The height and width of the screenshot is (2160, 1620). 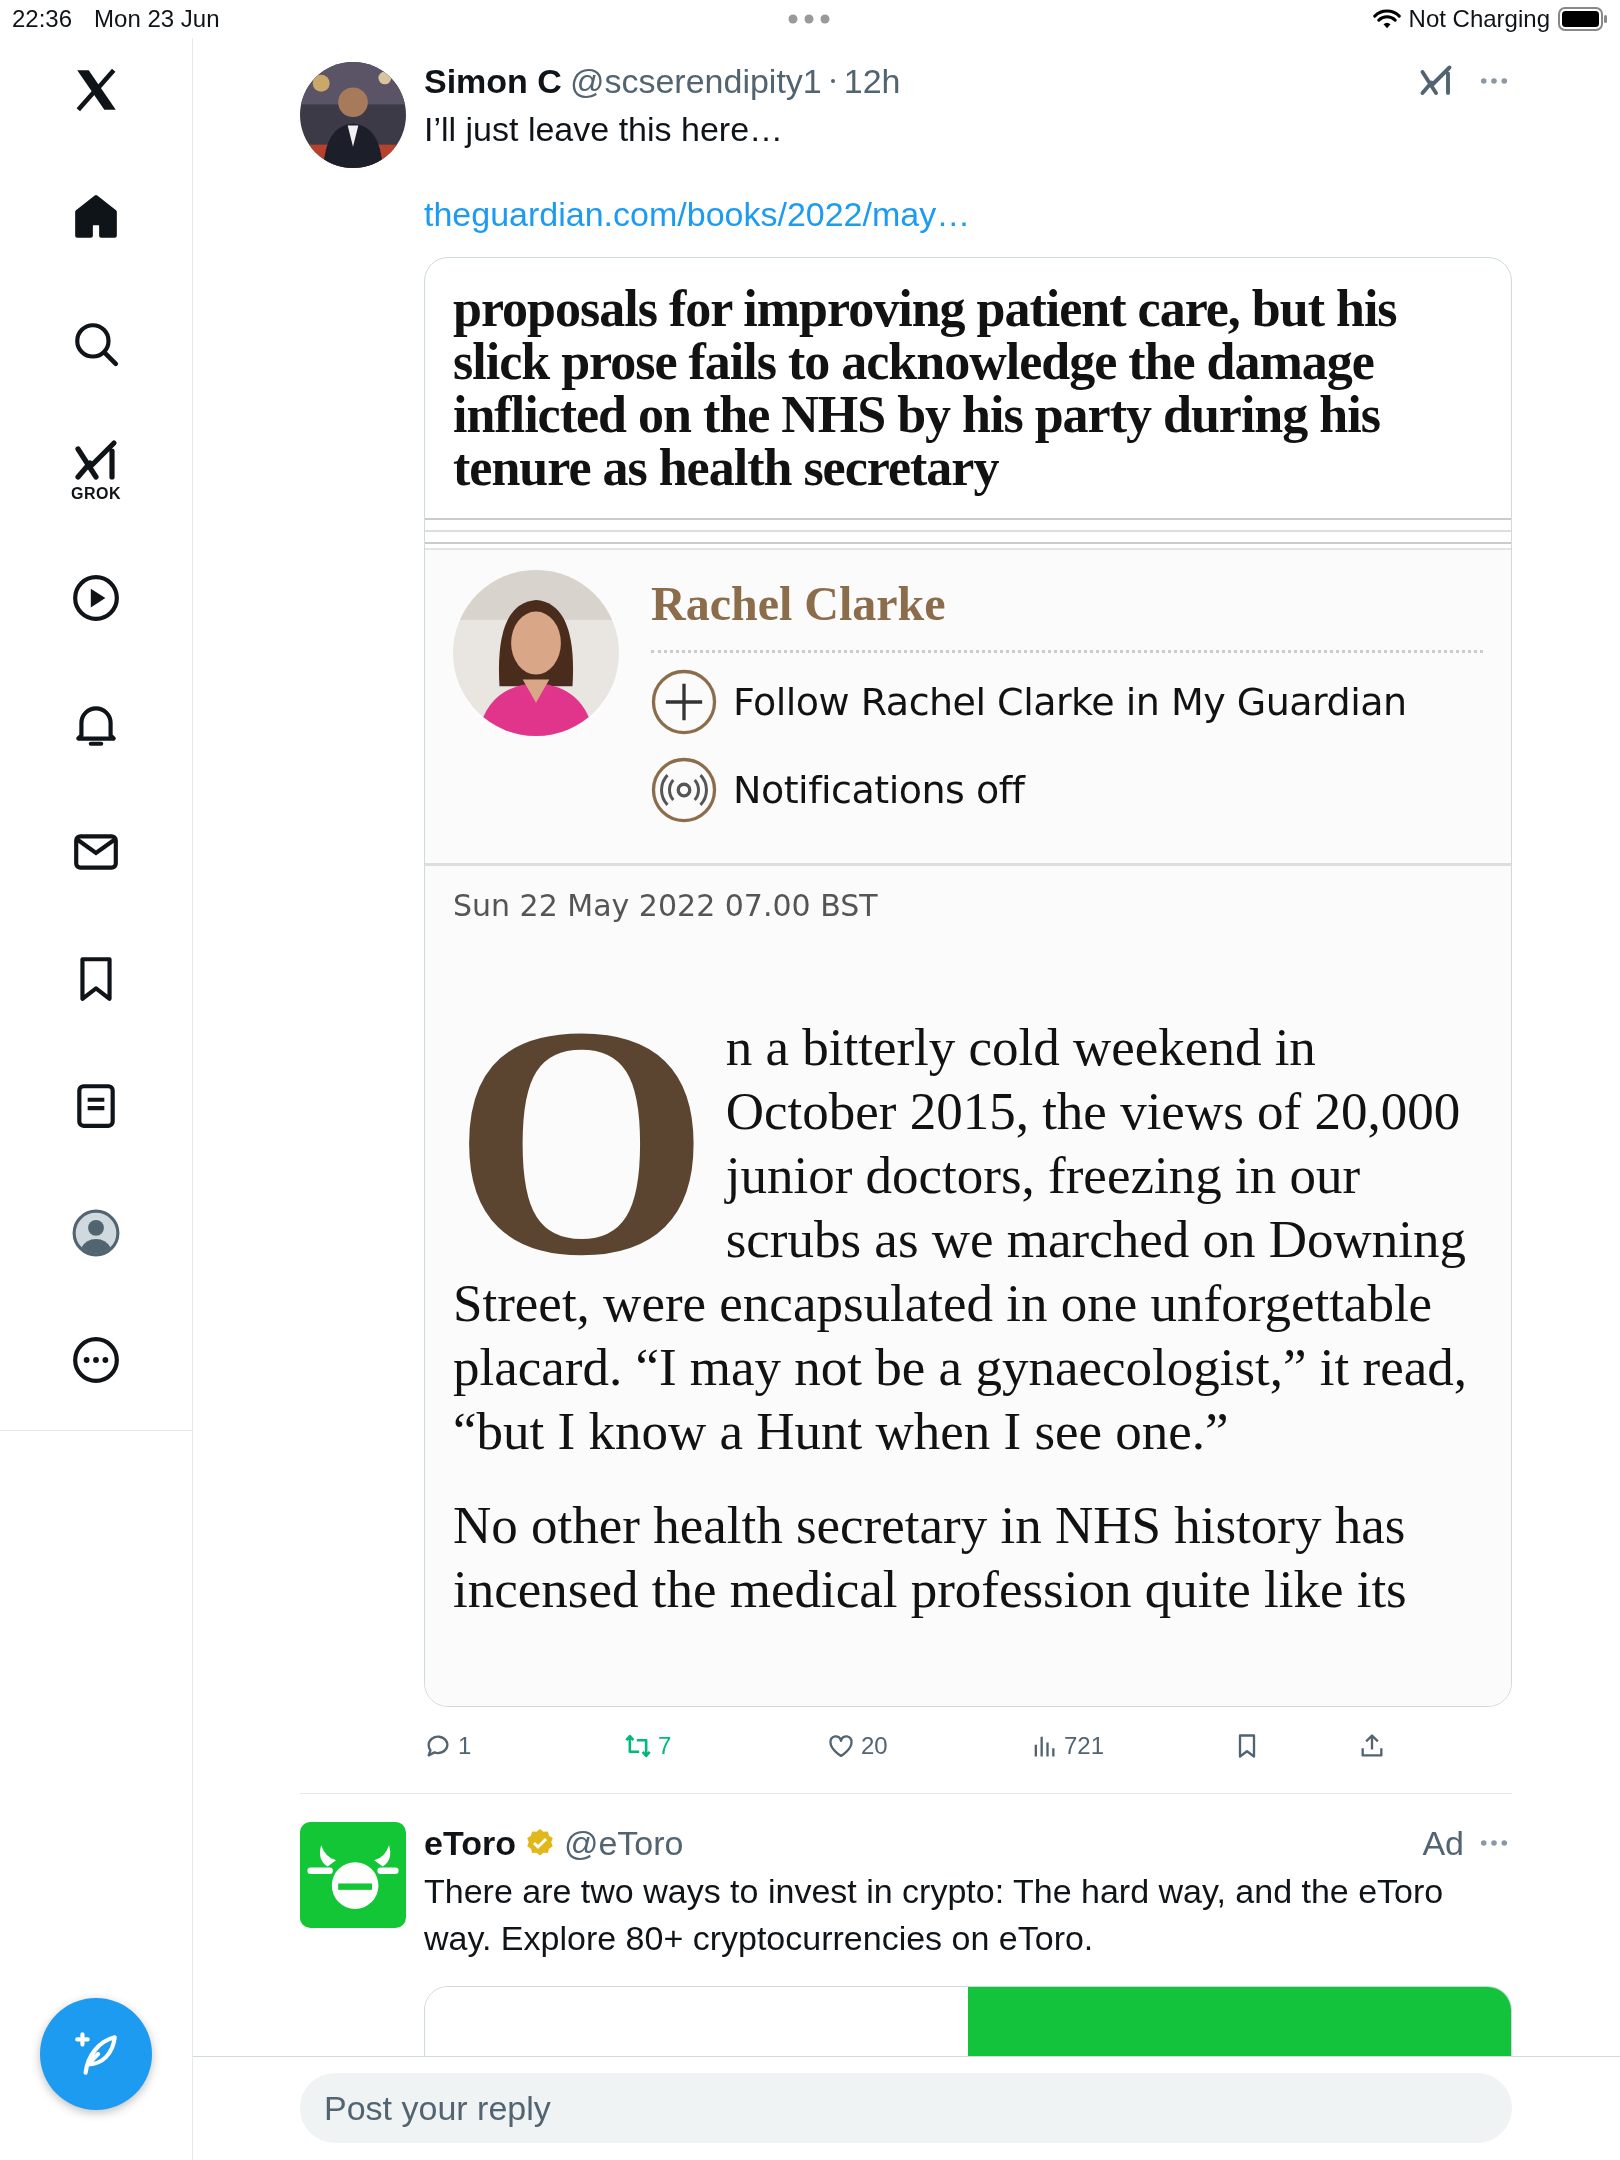 I want to click on battery-icon, so click(x=1583, y=19).